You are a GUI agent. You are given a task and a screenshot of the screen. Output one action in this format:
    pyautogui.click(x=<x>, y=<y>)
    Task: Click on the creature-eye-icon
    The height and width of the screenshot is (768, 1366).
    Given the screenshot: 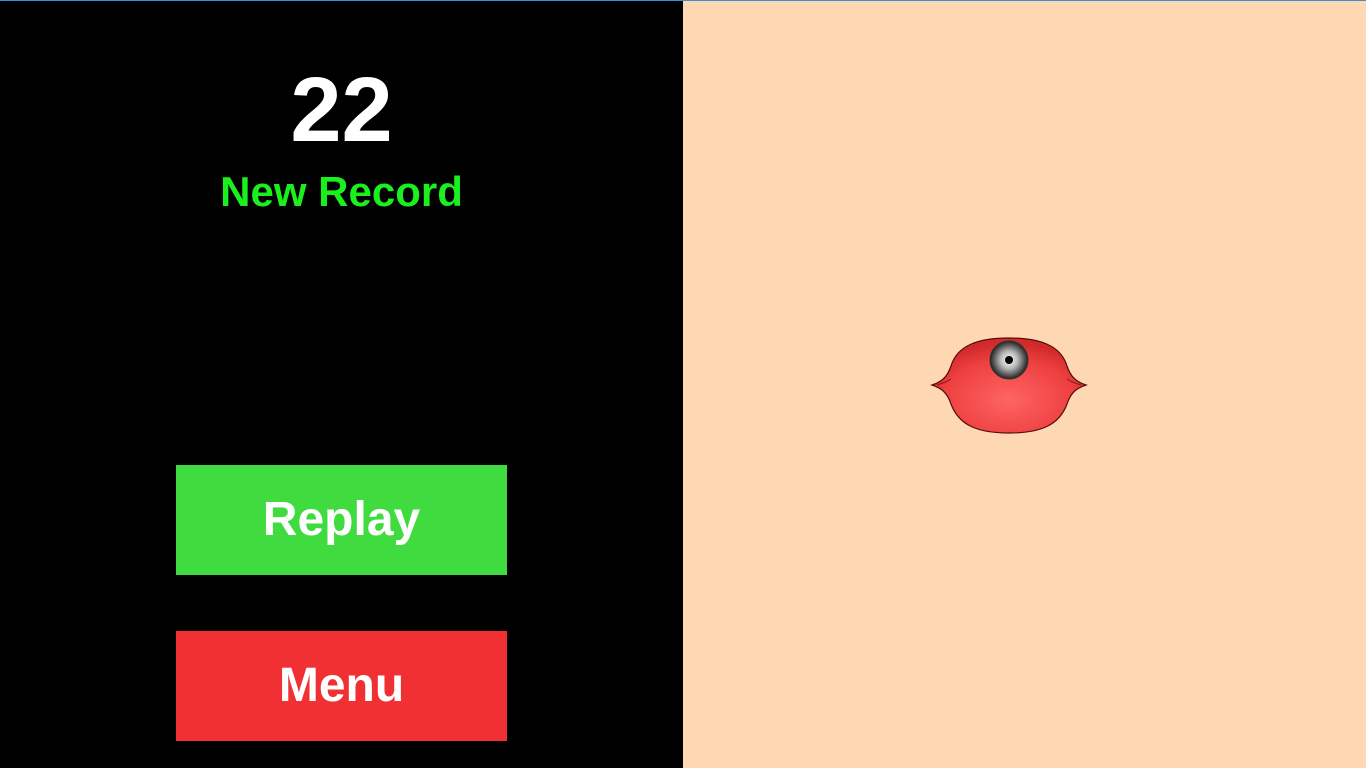 What is the action you would take?
    pyautogui.click(x=1009, y=360)
    